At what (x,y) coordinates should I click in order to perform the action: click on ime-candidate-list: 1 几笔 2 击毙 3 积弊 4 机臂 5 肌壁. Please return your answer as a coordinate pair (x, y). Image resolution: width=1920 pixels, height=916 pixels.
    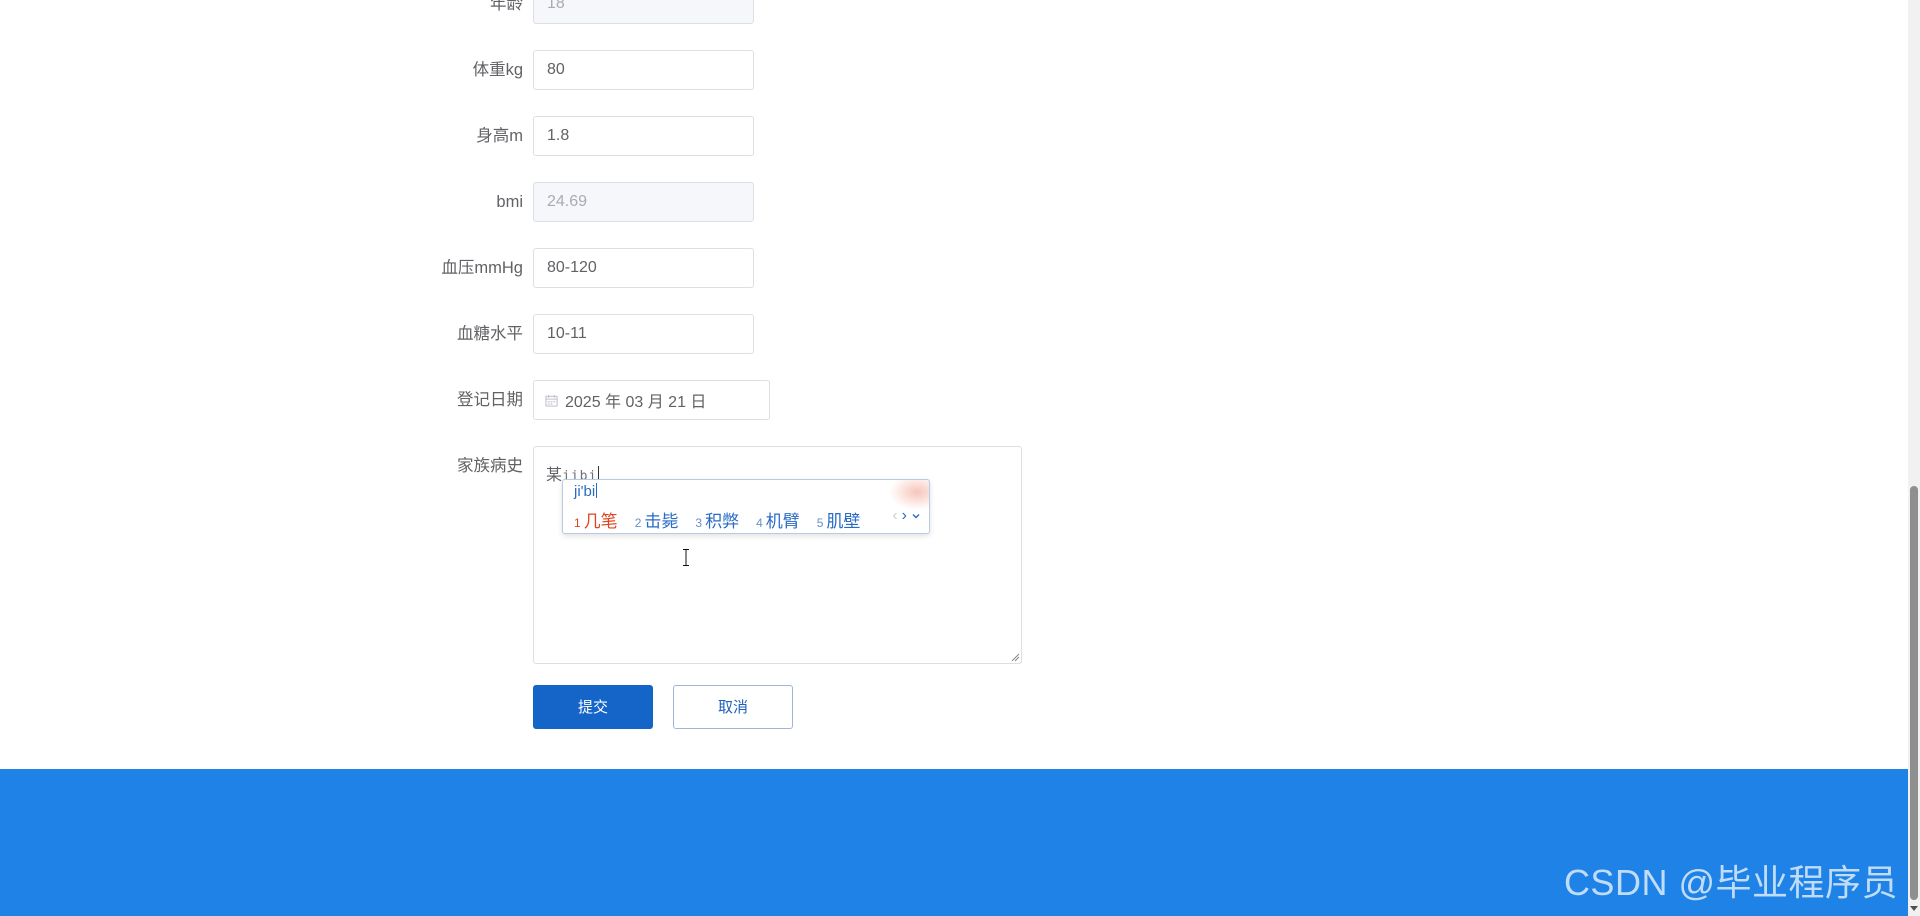
    Looking at the image, I should click on (725, 519).